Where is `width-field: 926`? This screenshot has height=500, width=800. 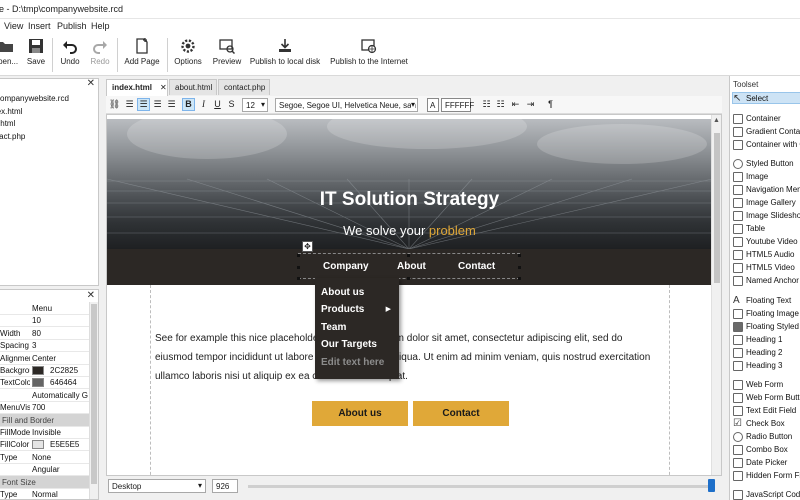 width-field: 926 is located at coordinates (225, 486).